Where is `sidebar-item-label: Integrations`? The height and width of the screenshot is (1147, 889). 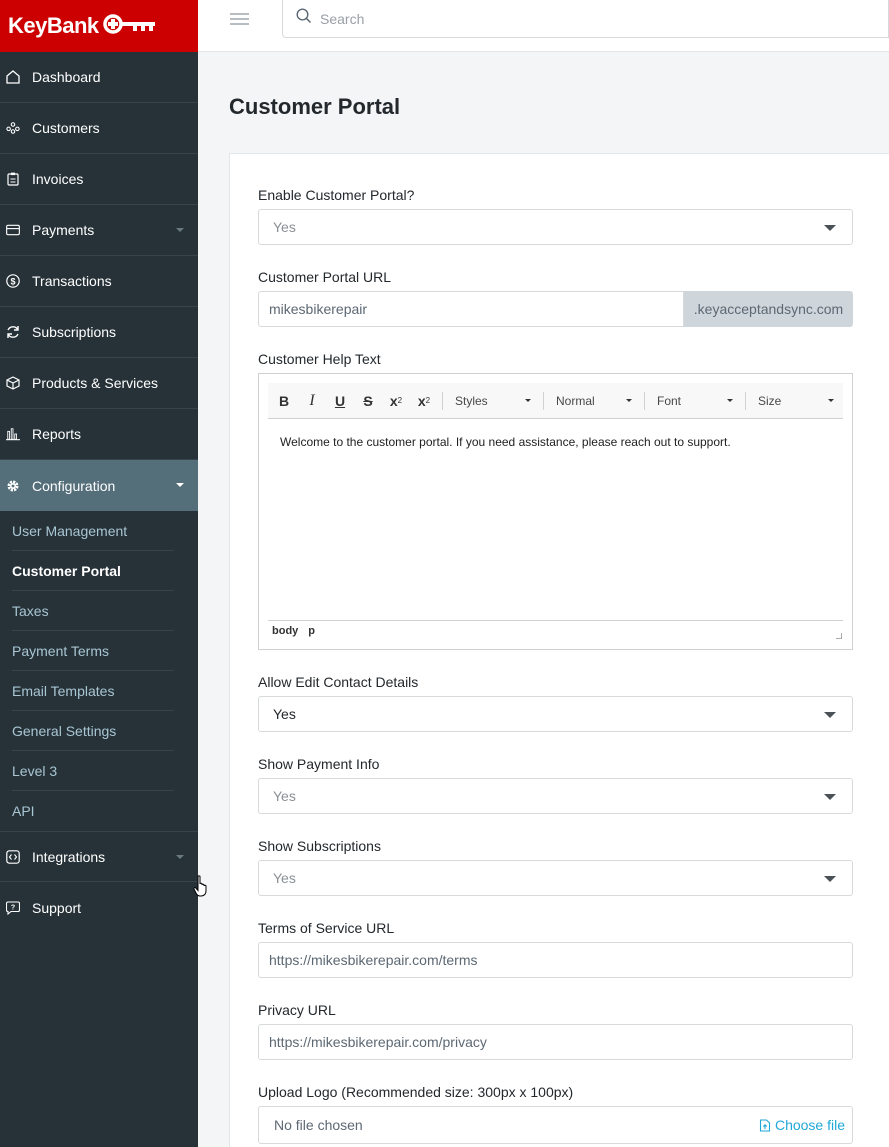
sidebar-item-label: Integrations is located at coordinates (69, 856).